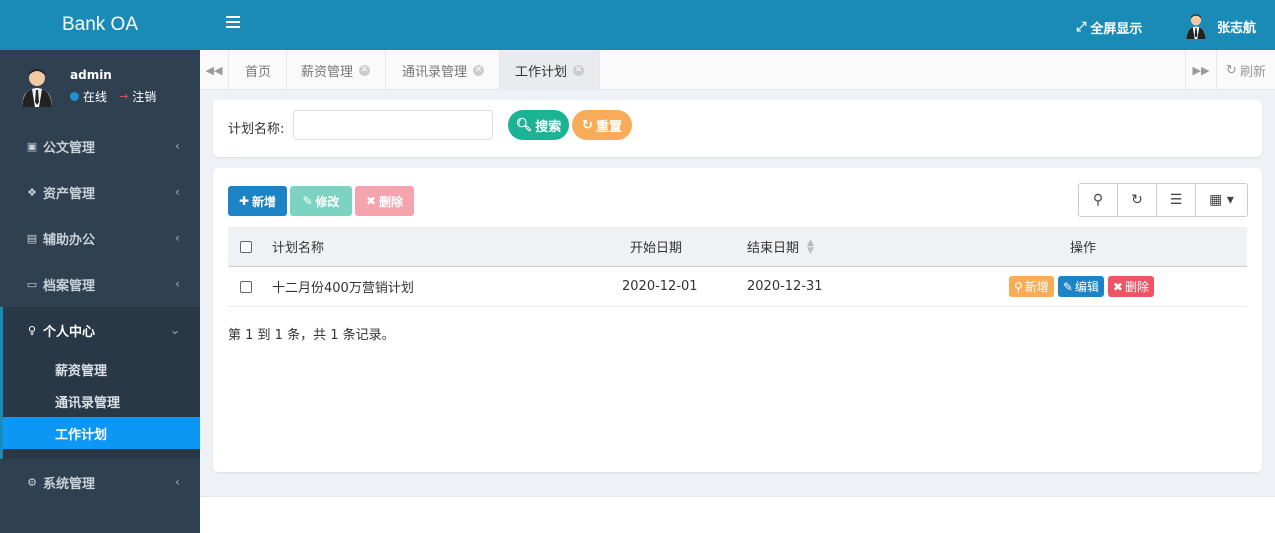 This screenshot has height=533, width=1275. I want to click on menu-label: 辅助办公, so click(69, 240).